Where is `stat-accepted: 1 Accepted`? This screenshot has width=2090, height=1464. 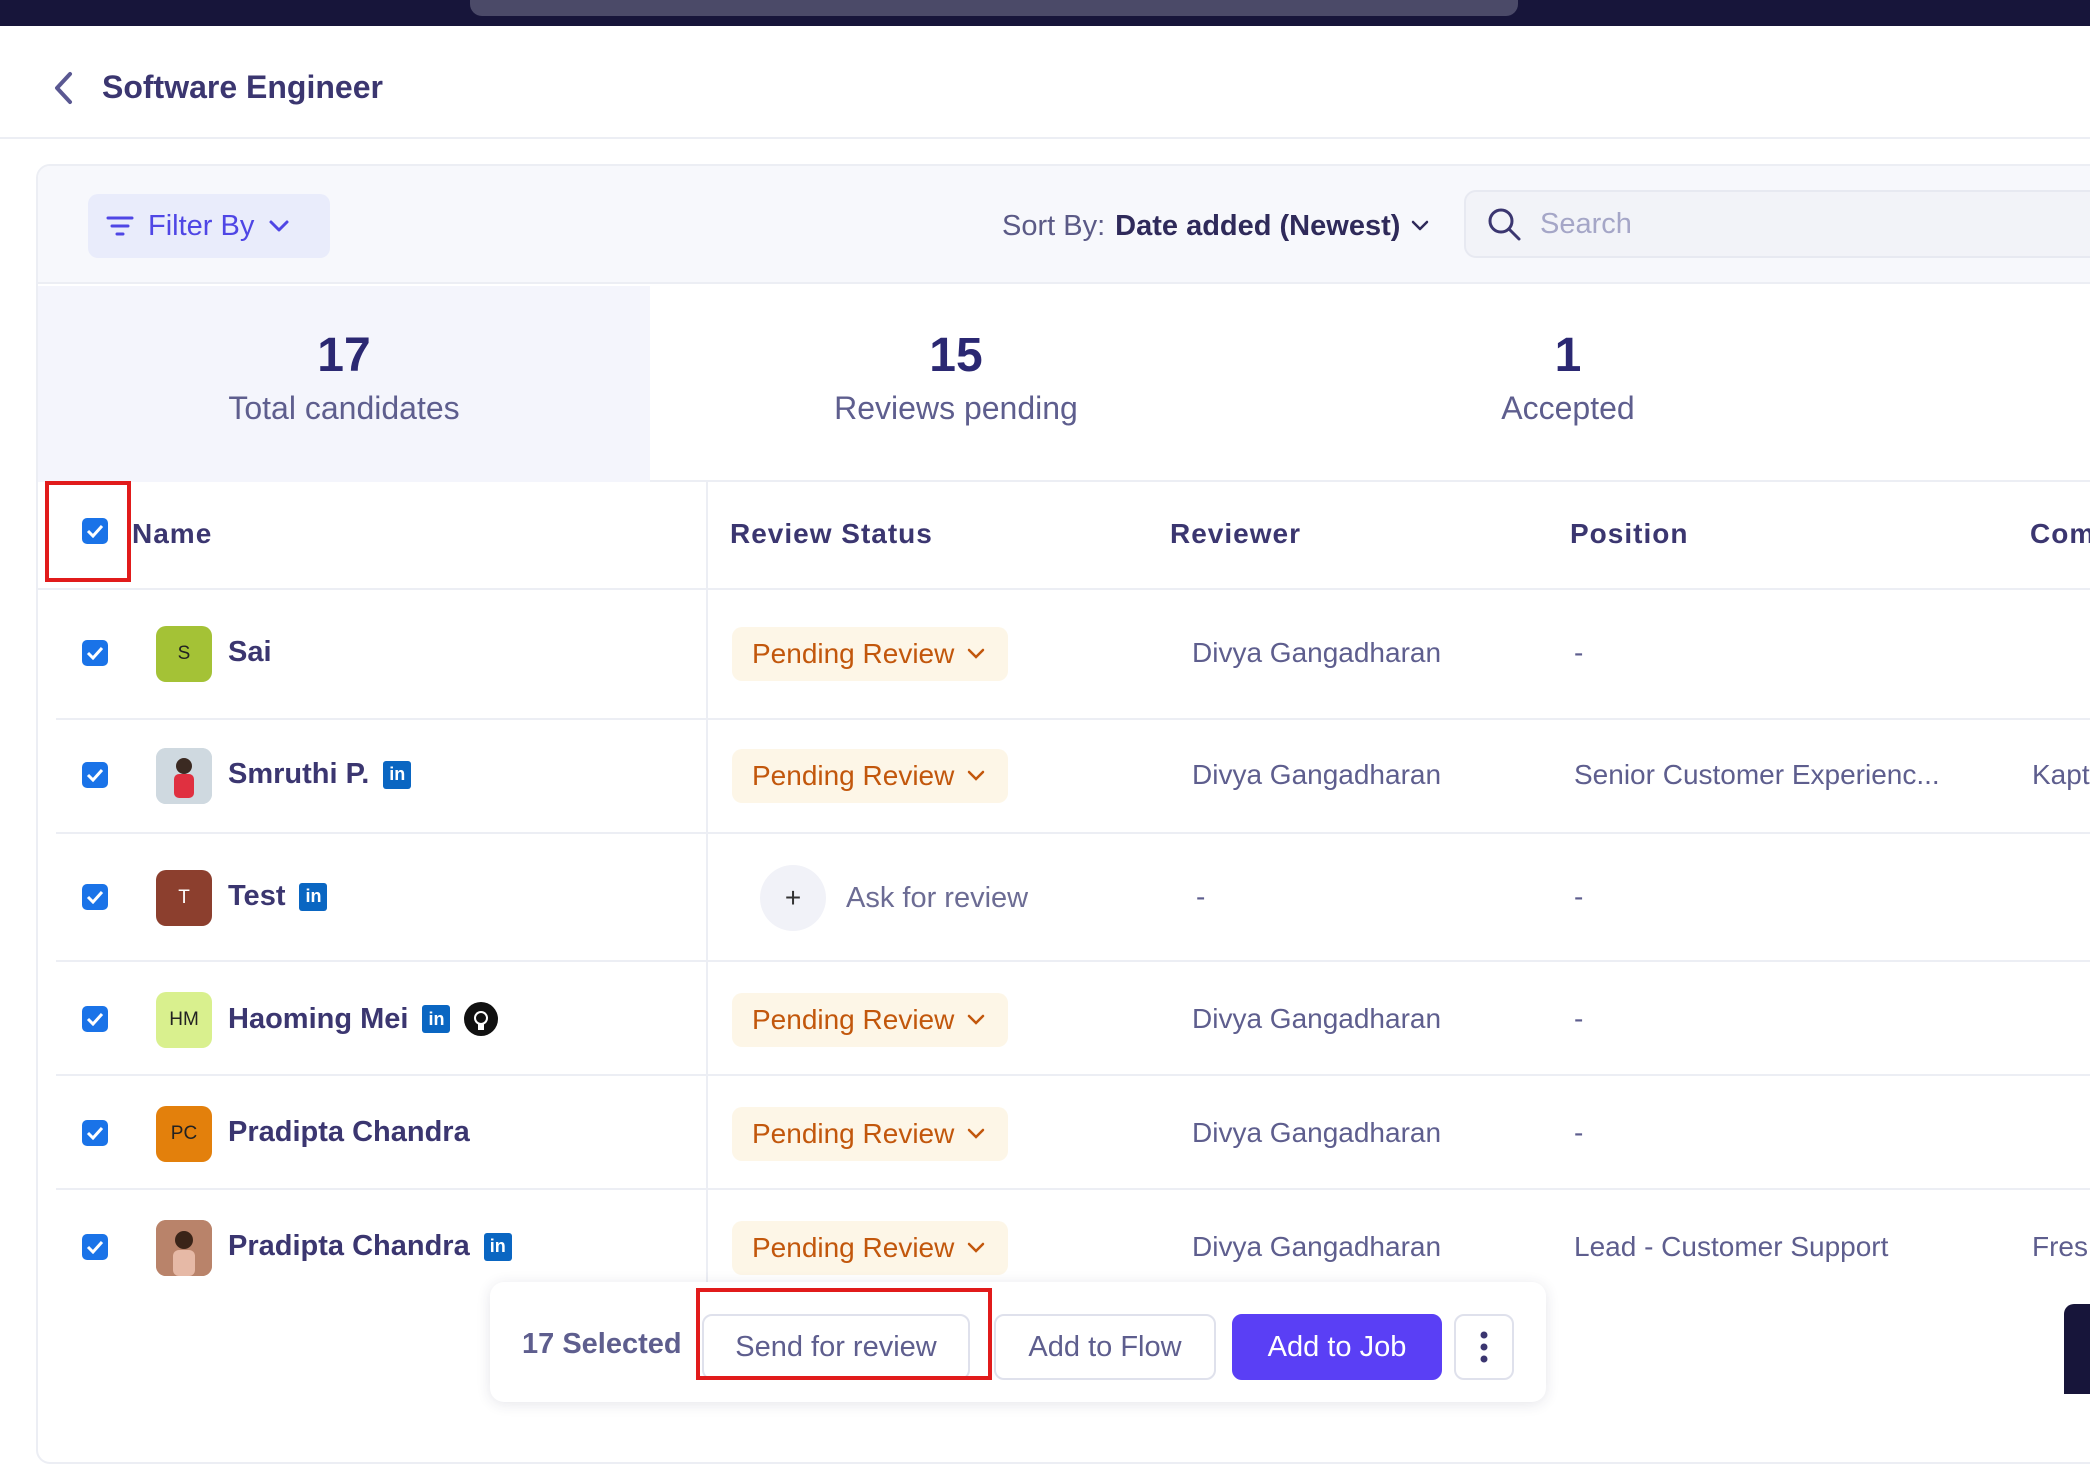 stat-accepted: 1 Accepted is located at coordinates (1568, 384).